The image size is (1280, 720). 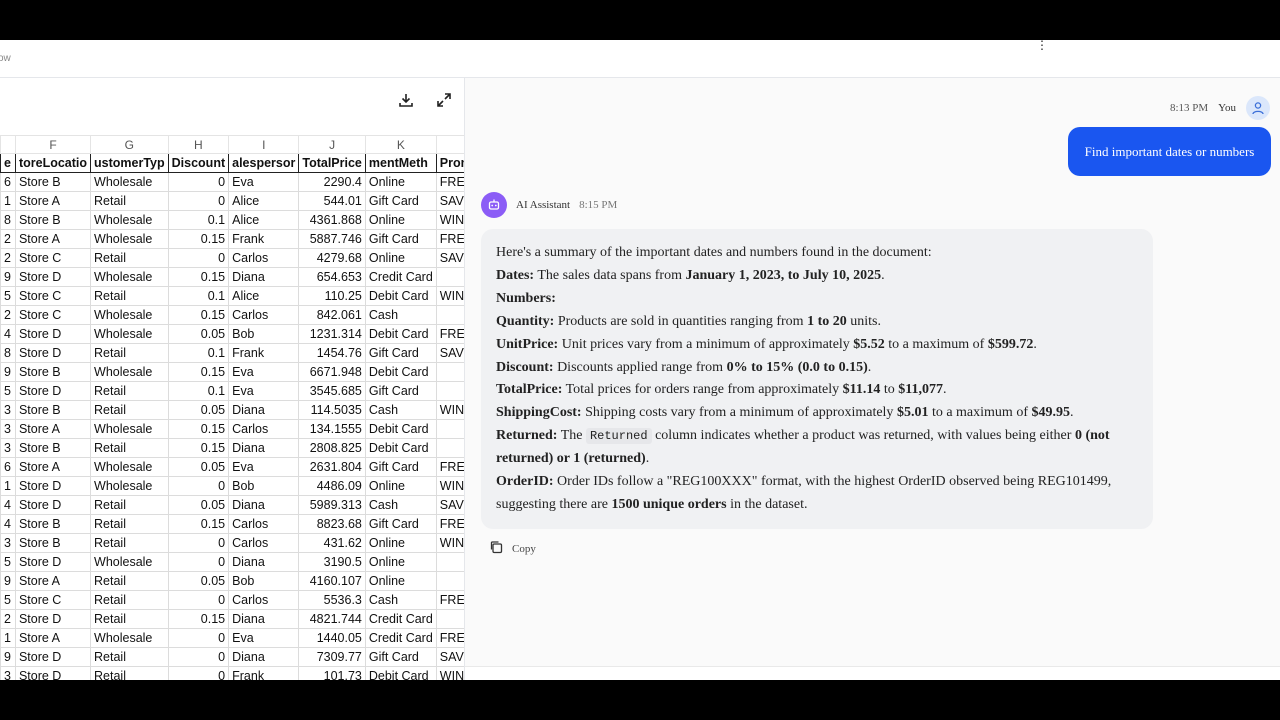 What do you see at coordinates (332, 372) in the screenshot?
I see `table-cell: 6671.948` at bounding box center [332, 372].